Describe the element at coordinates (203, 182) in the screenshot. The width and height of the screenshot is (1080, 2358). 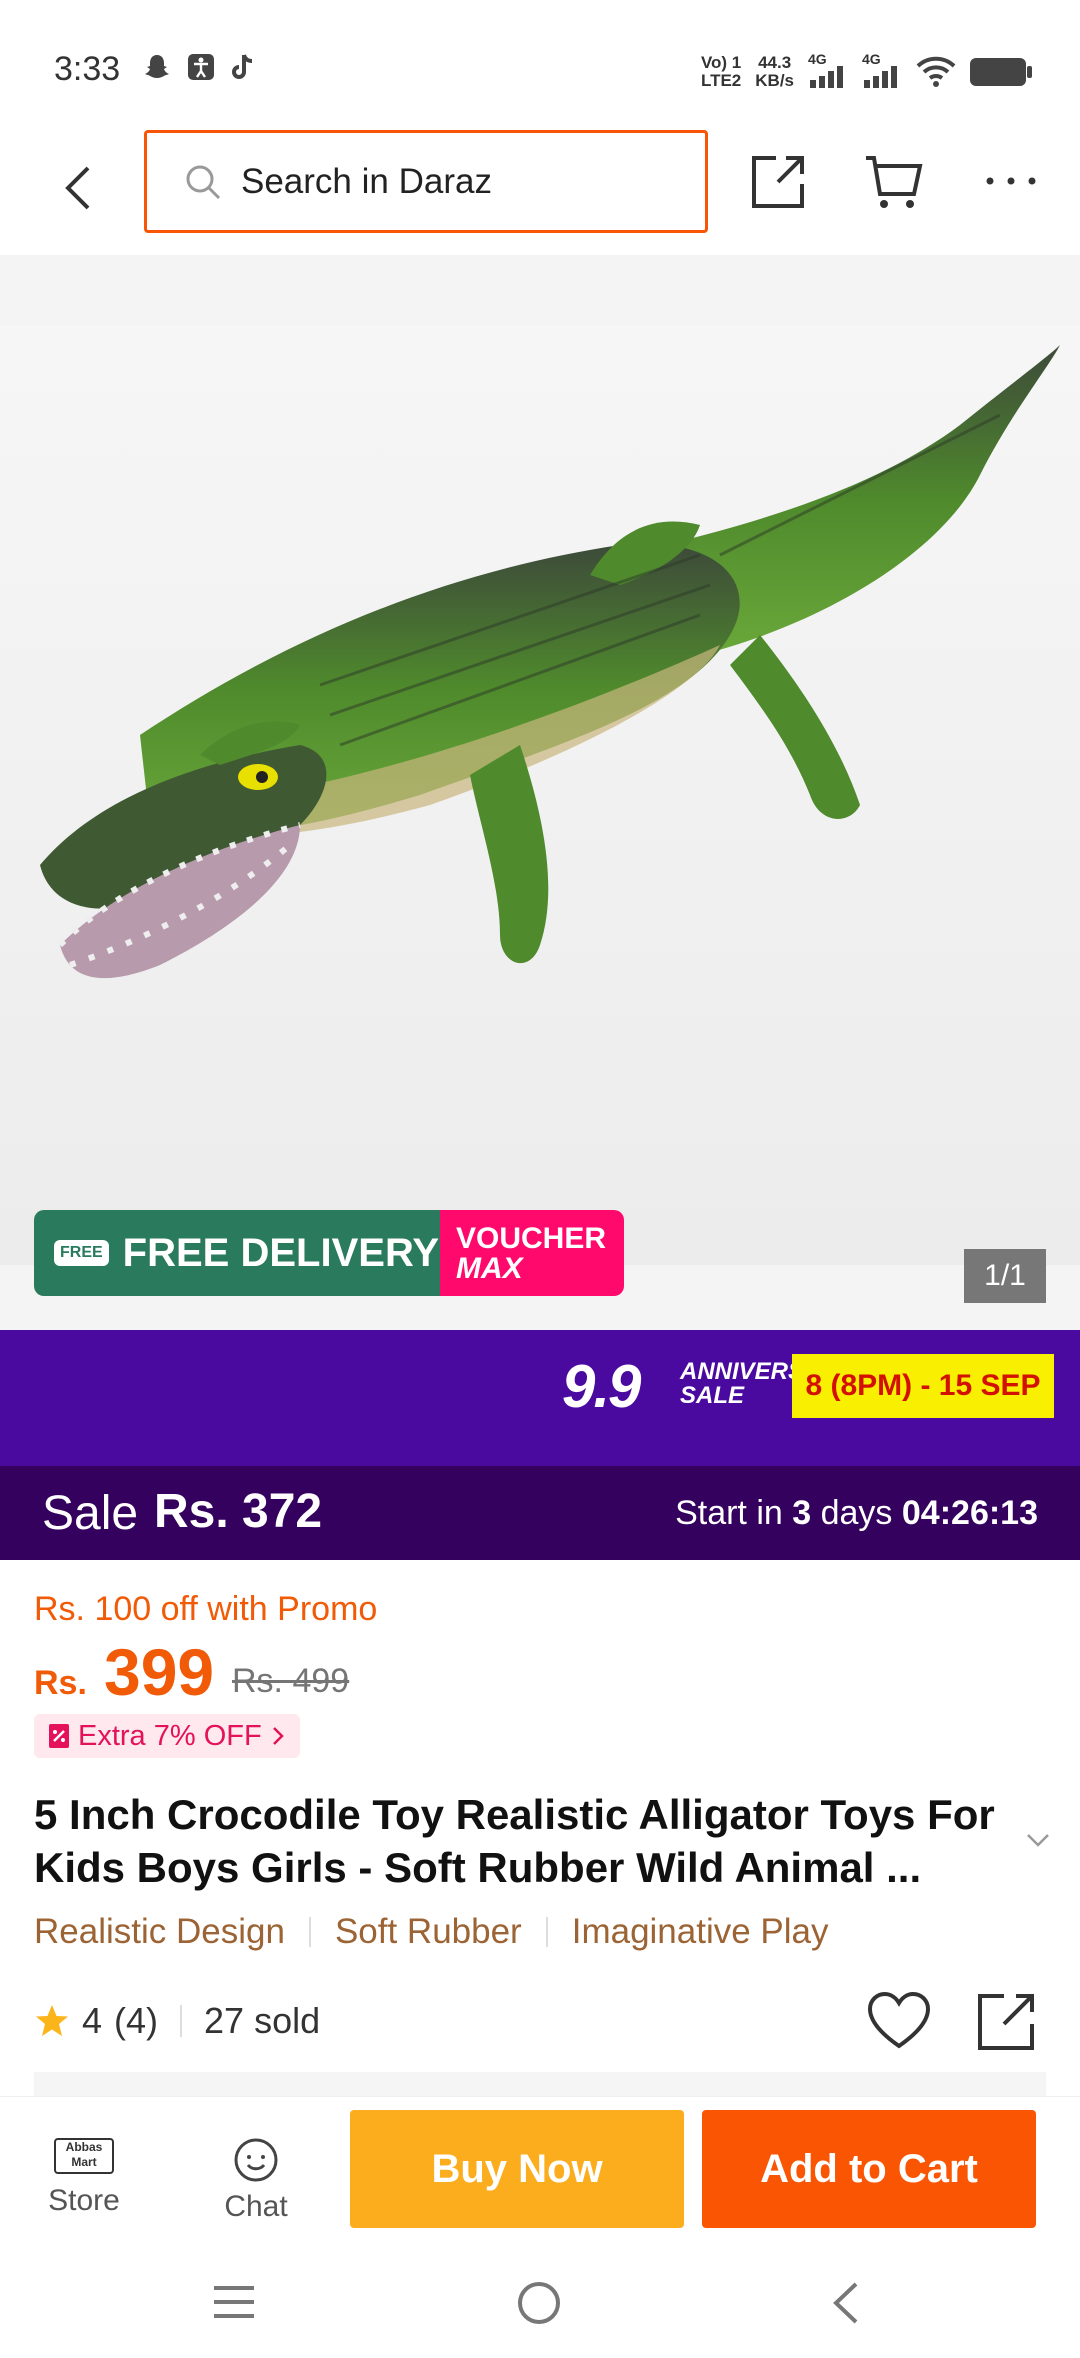
I see `search-icon` at that location.